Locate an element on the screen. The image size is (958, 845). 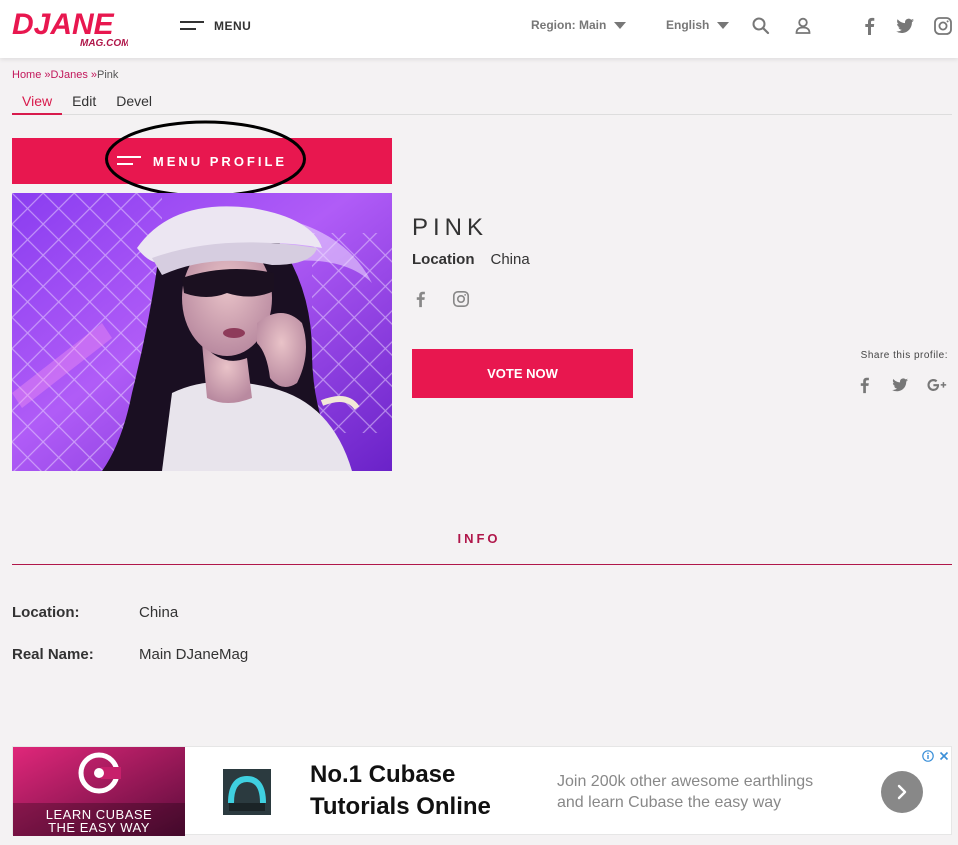
twitter-icon is located at coordinates (905, 26).